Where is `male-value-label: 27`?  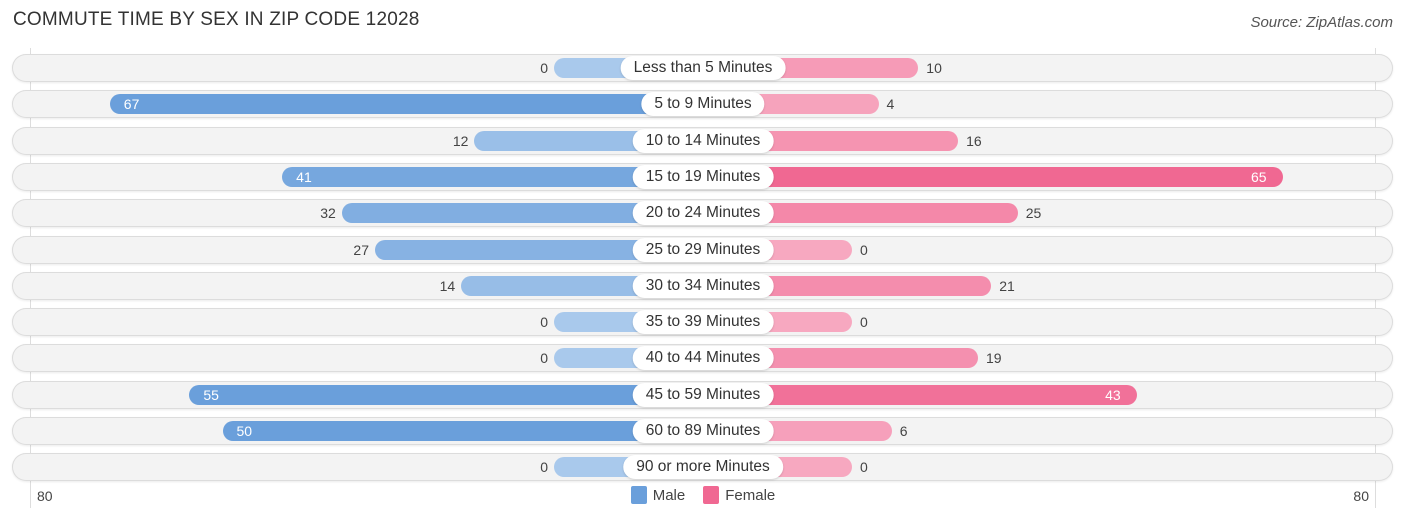 male-value-label: 27 is located at coordinates (361, 249).